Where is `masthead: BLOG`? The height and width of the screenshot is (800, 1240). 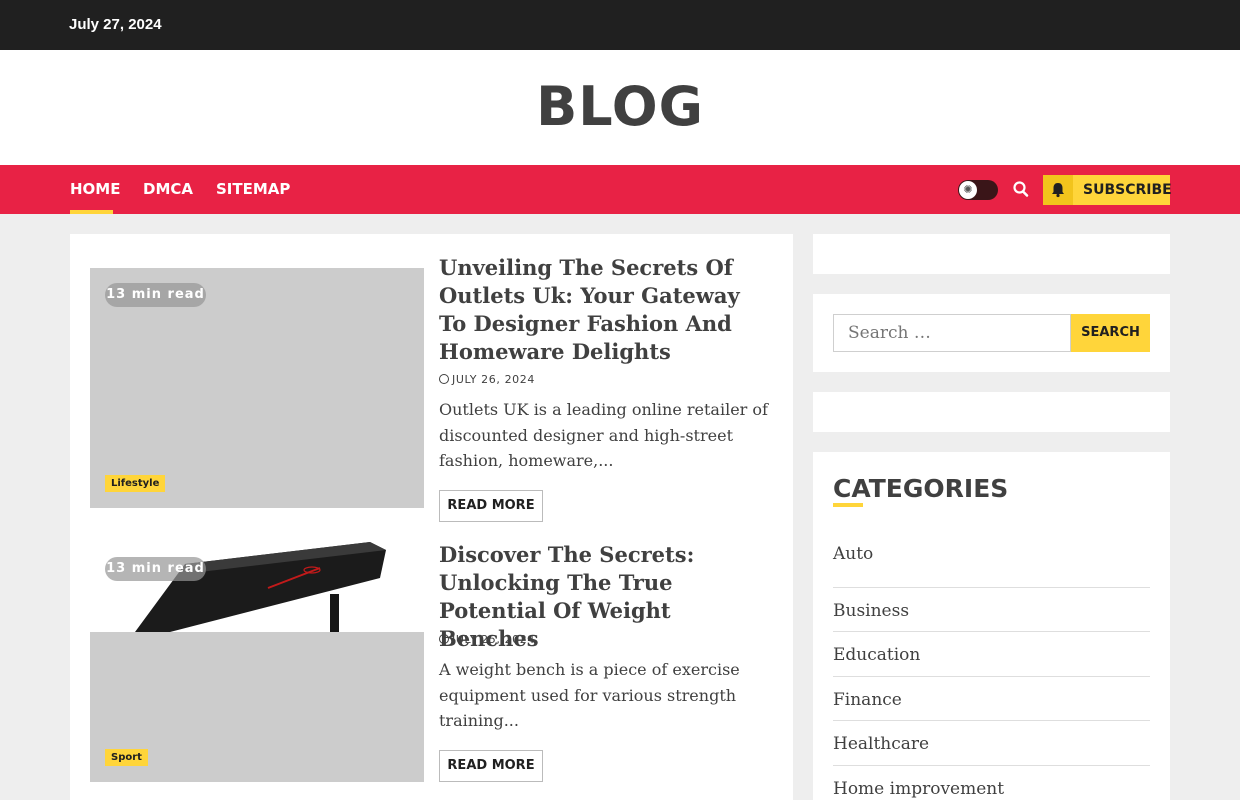 masthead: BLOG is located at coordinates (620, 107).